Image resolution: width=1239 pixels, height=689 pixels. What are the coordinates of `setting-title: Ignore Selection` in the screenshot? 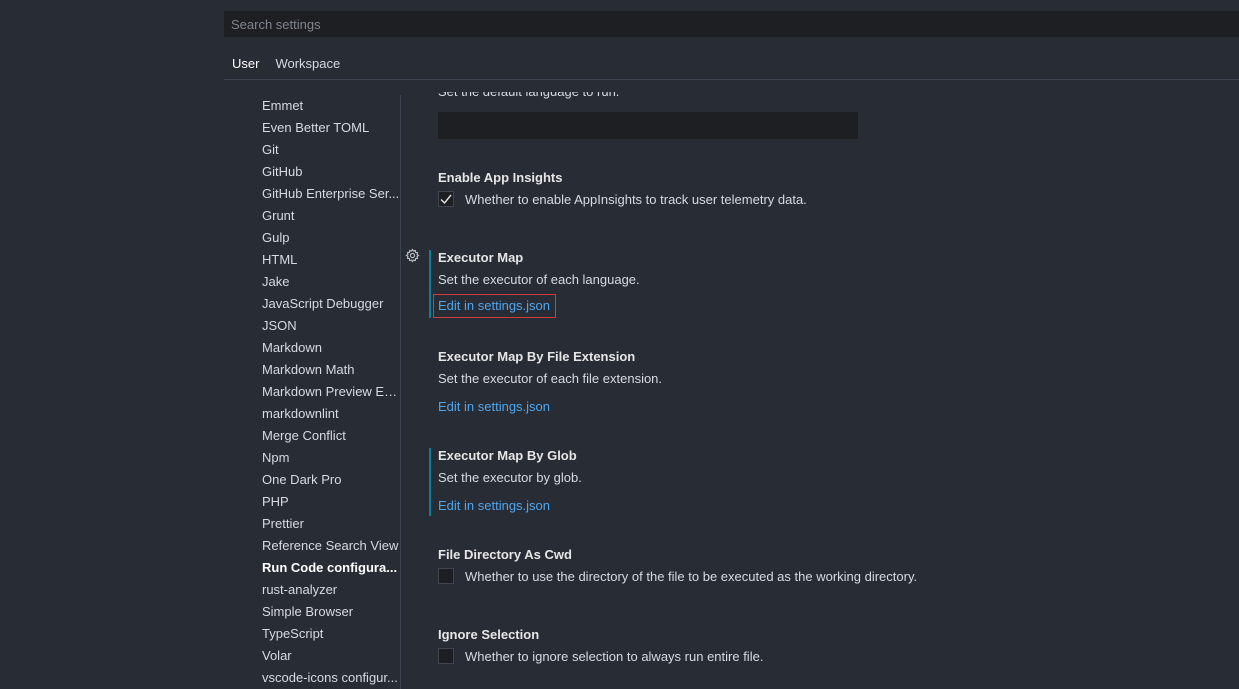 It's located at (489, 634).